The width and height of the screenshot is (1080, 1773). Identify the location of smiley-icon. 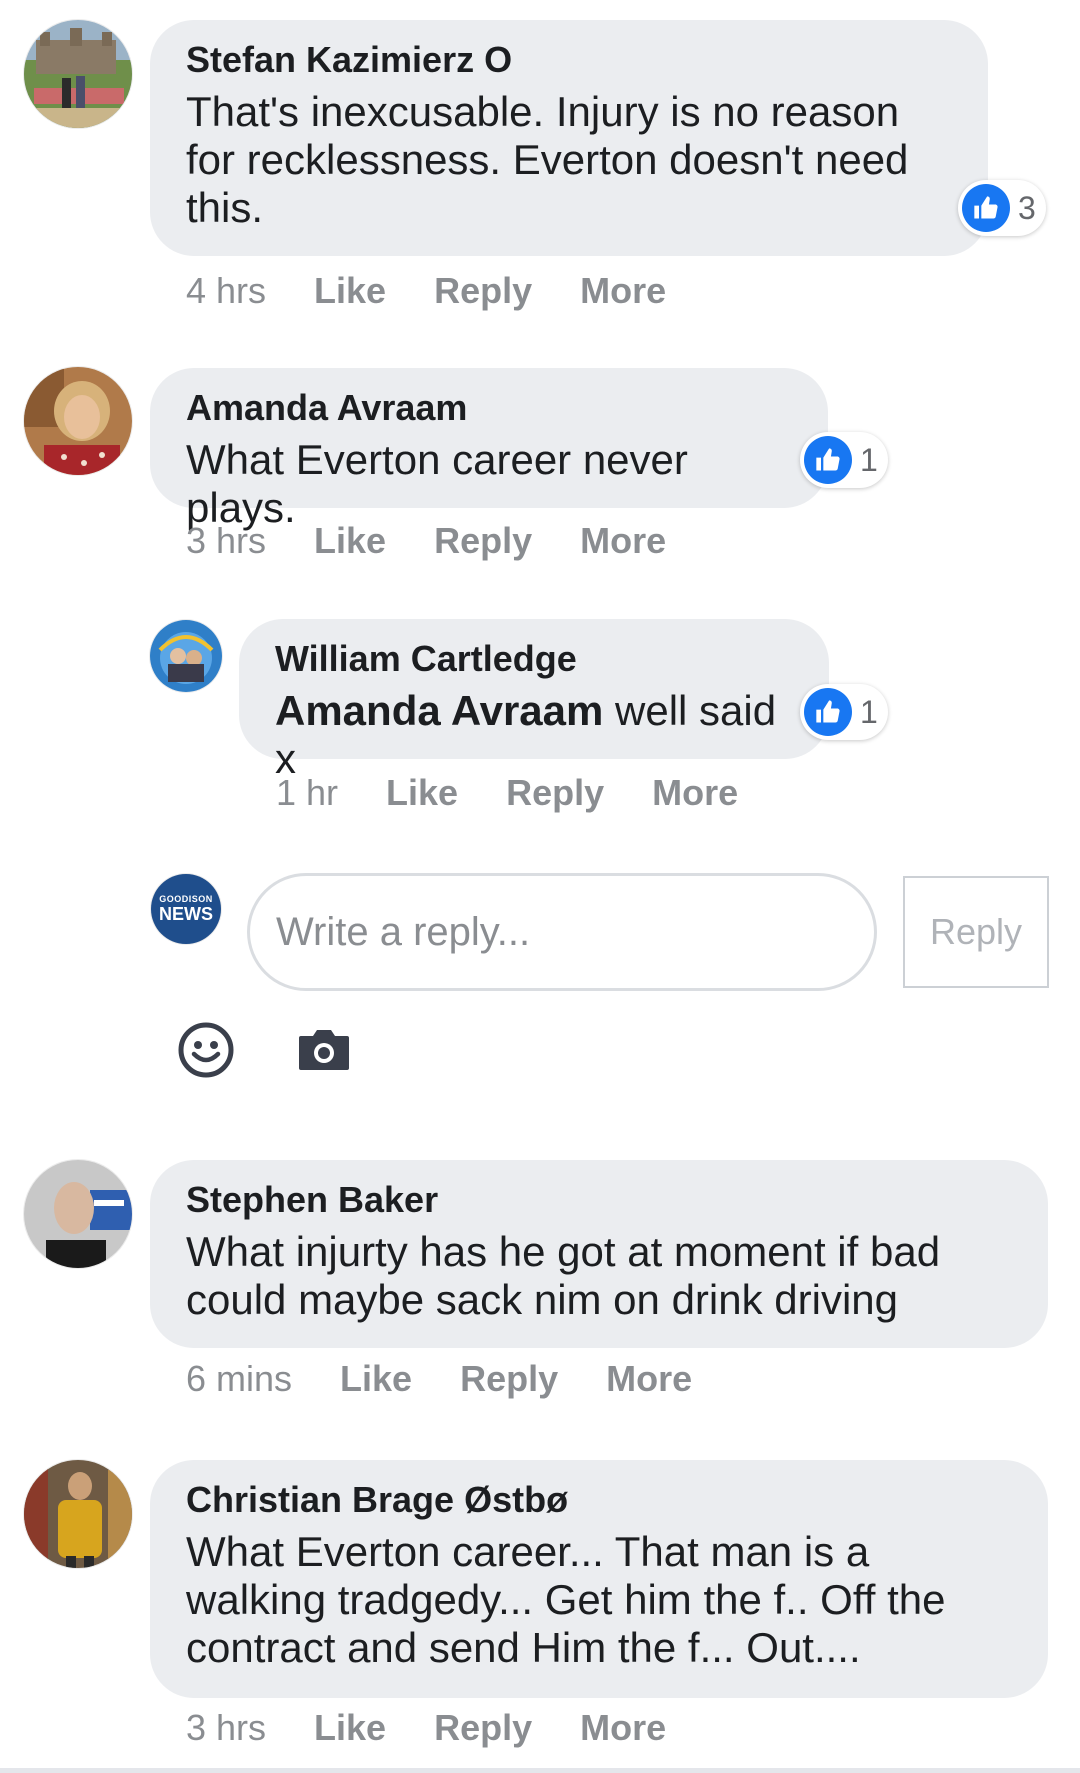
(206, 1050).